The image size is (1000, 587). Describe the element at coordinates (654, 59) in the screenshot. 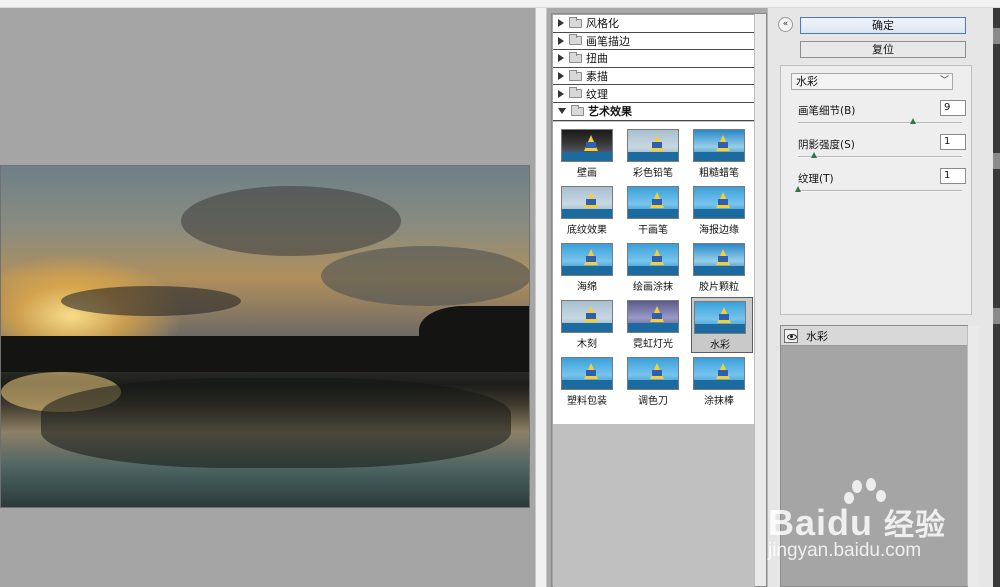

I see `category-2: 扭曲` at that location.